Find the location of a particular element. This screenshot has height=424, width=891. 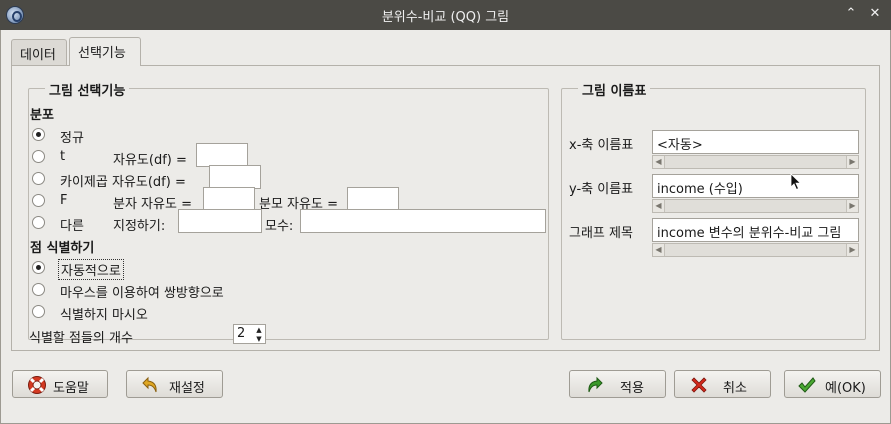

cancel-button: 취소 is located at coordinates (722, 384).